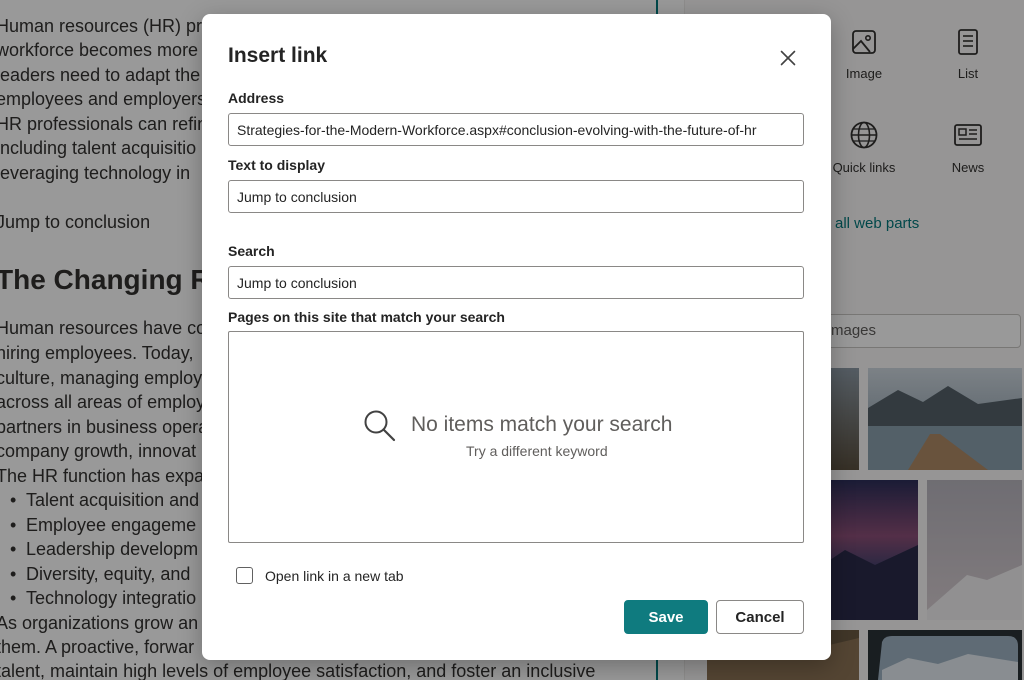 The width and height of the screenshot is (1024, 680). I want to click on close-icon, so click(788, 58).